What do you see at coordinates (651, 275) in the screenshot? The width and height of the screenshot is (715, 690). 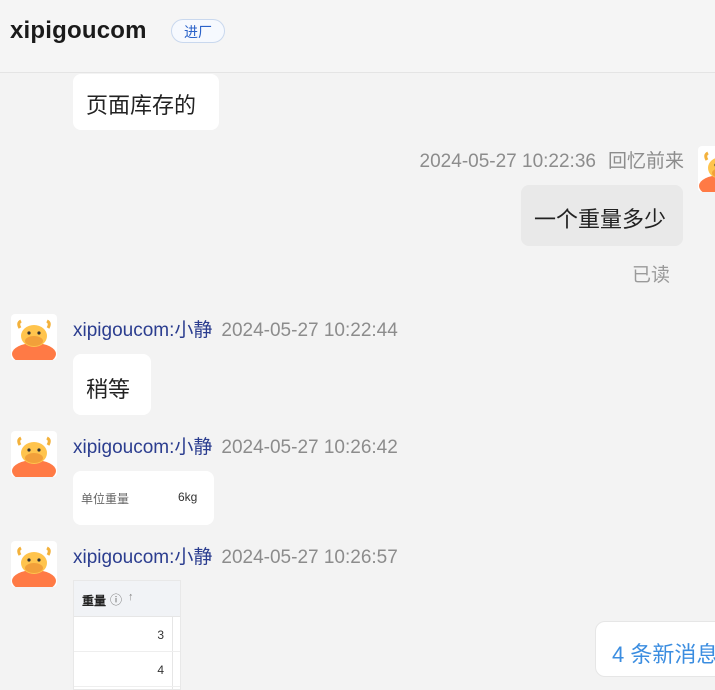 I see `read-status: 已读` at bounding box center [651, 275].